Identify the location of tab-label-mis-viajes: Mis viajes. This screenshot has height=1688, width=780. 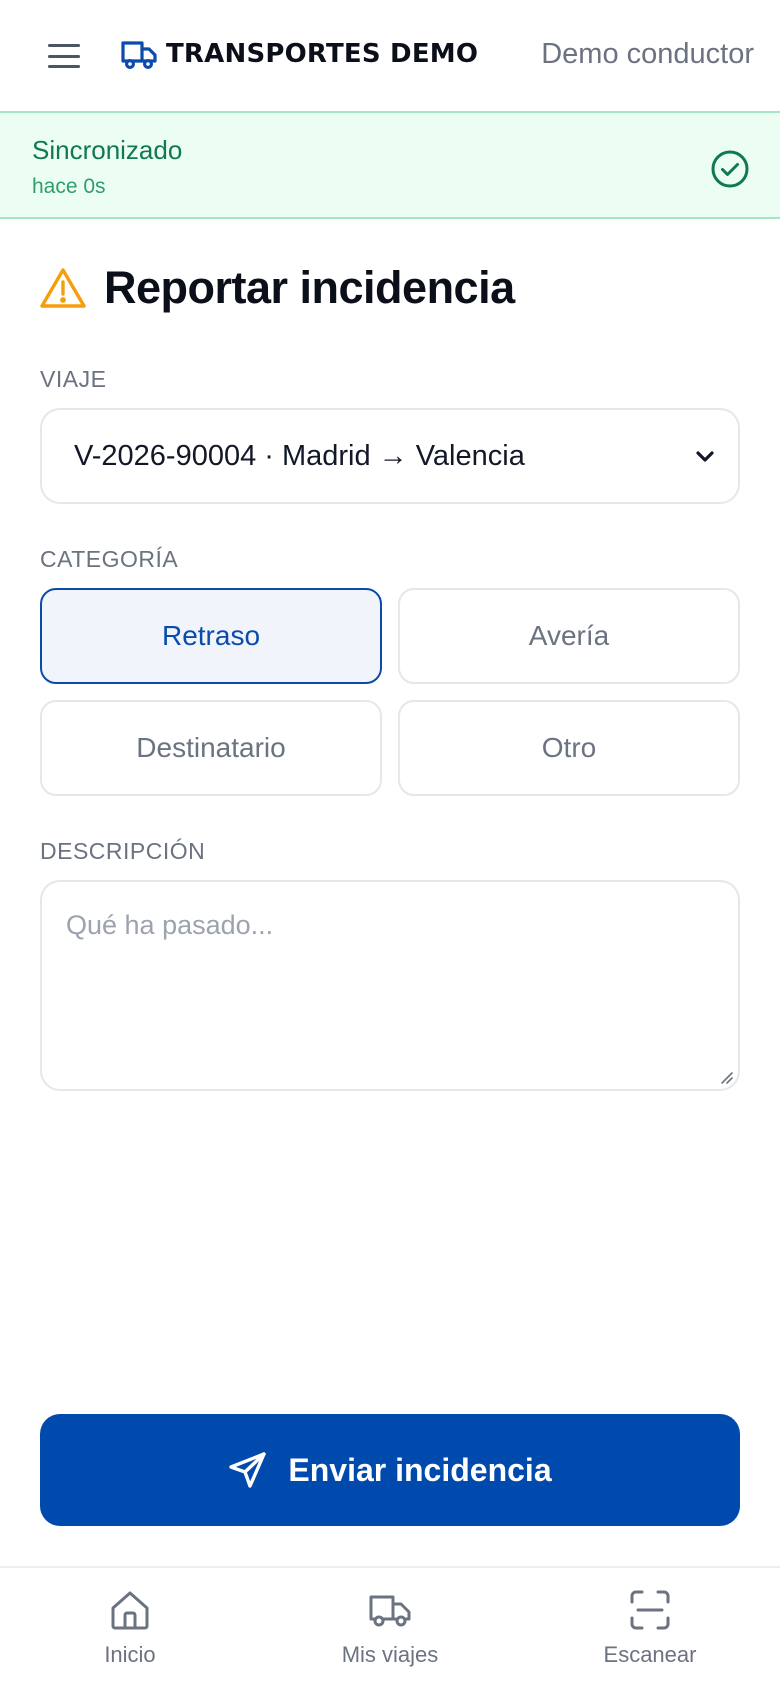
(390, 1654).